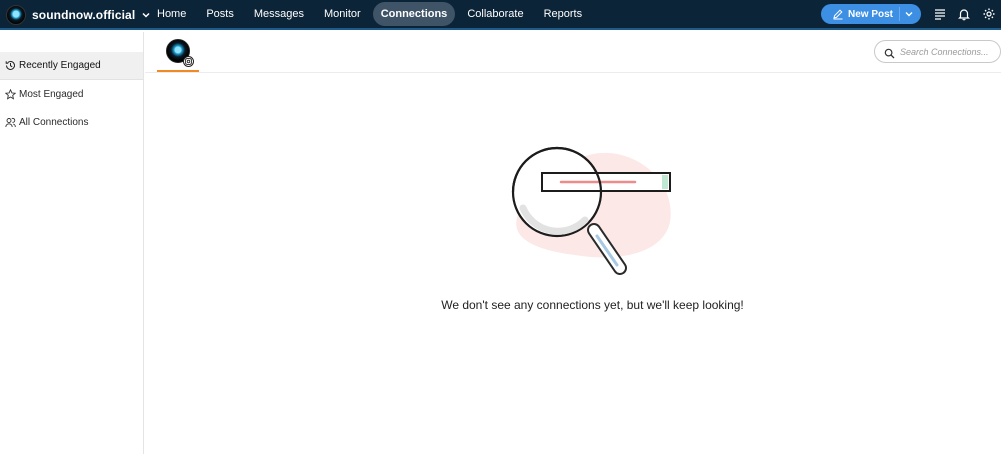  I want to click on nav-home: Home, so click(171, 14).